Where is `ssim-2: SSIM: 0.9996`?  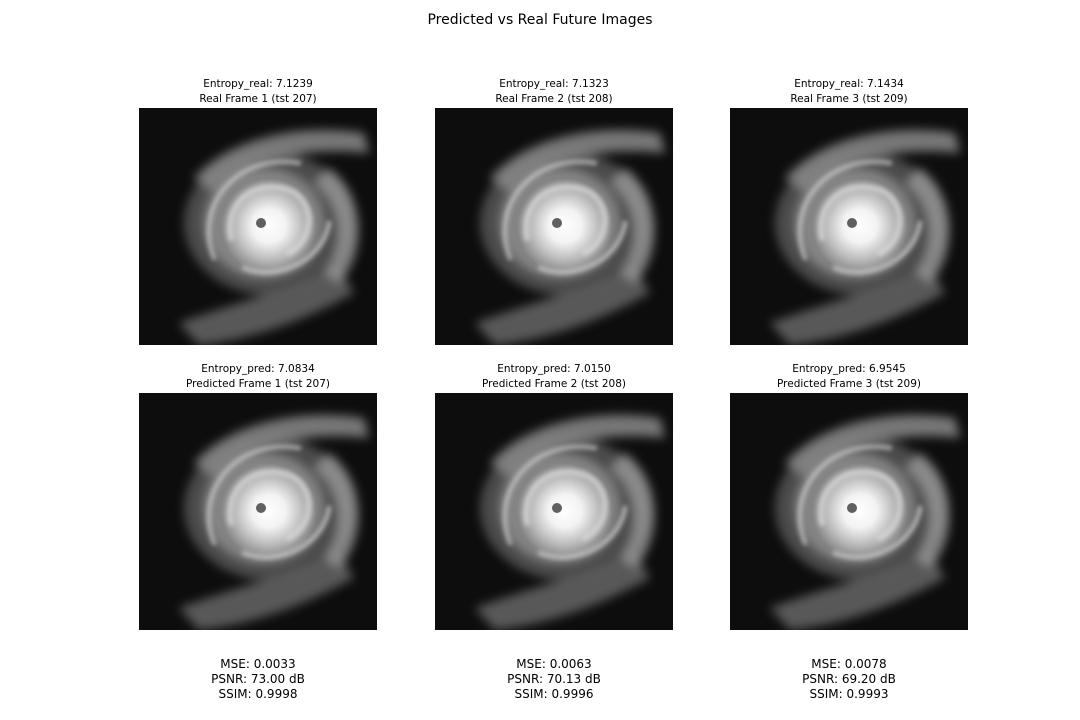
ssim-2: SSIM: 0.9996 is located at coordinates (554, 694).